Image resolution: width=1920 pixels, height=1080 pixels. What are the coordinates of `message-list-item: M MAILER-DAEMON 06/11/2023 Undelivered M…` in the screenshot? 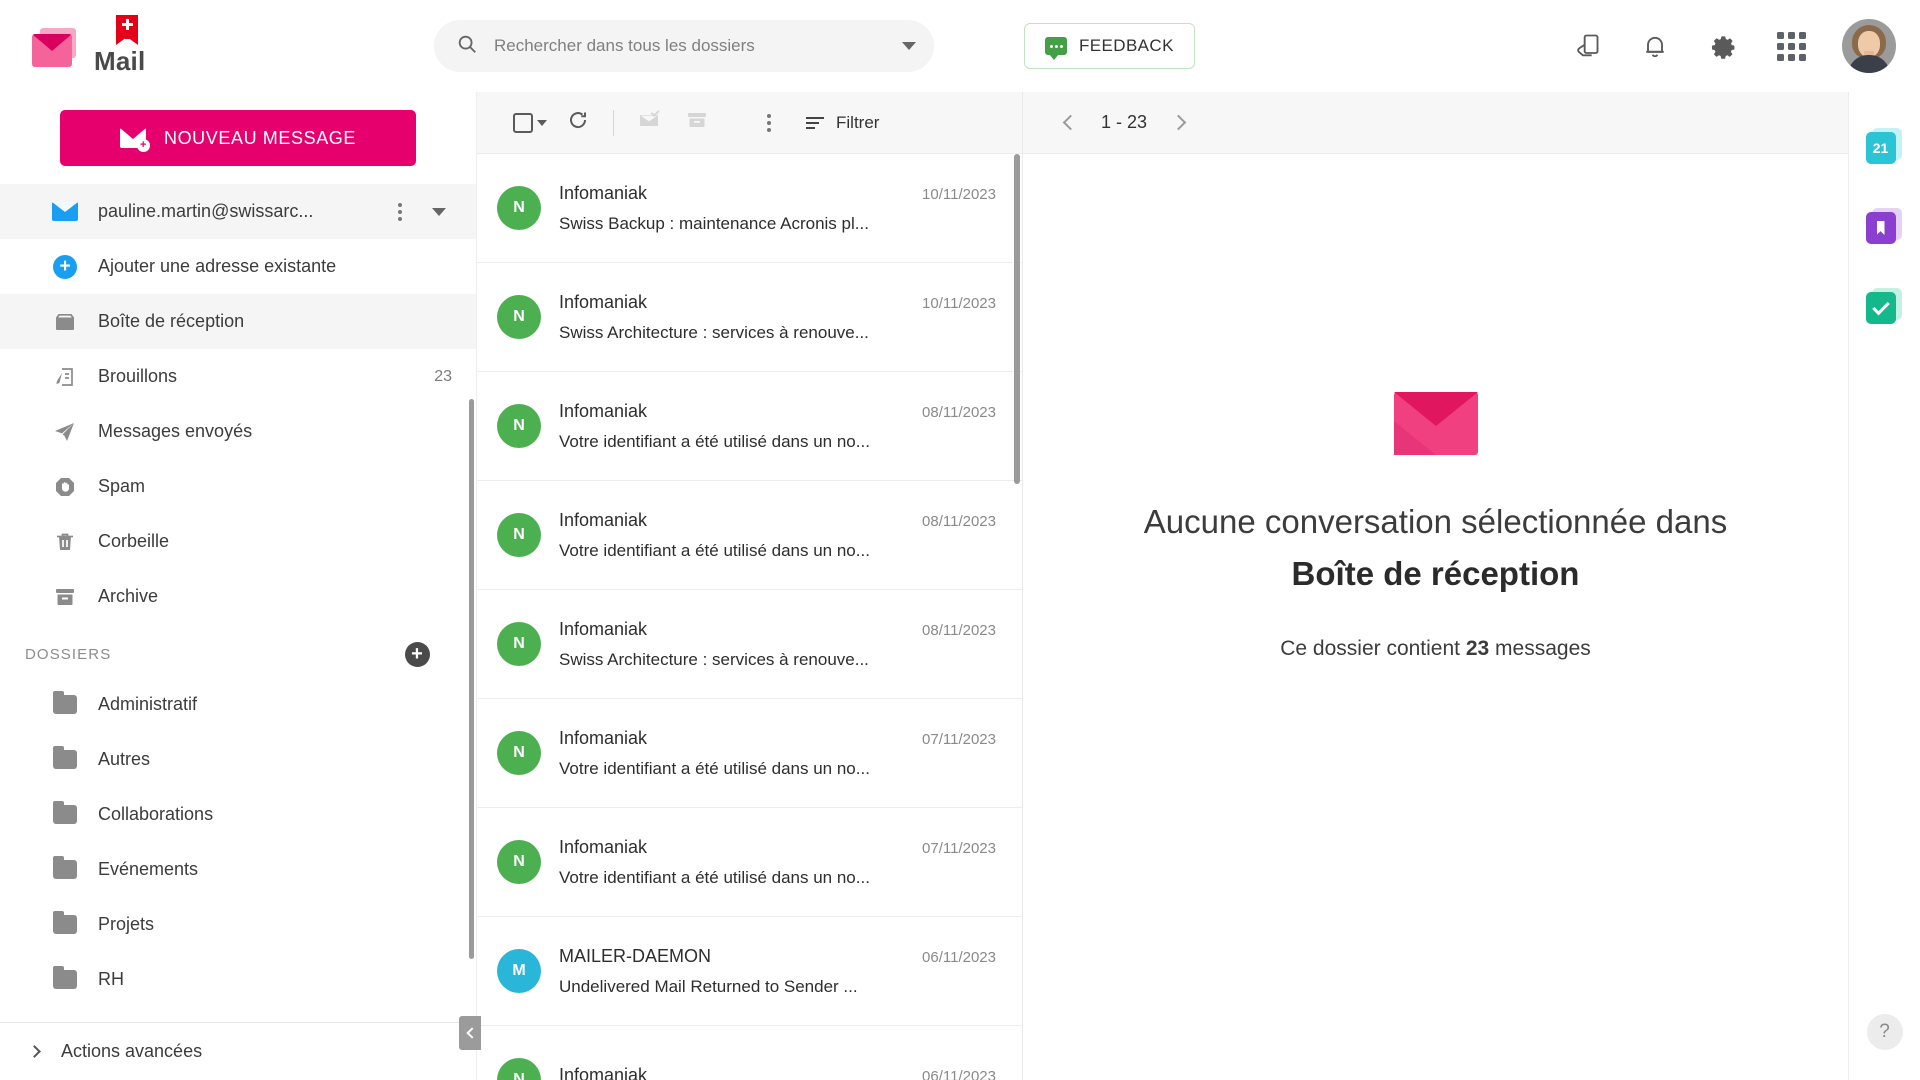 It's located at (749, 971).